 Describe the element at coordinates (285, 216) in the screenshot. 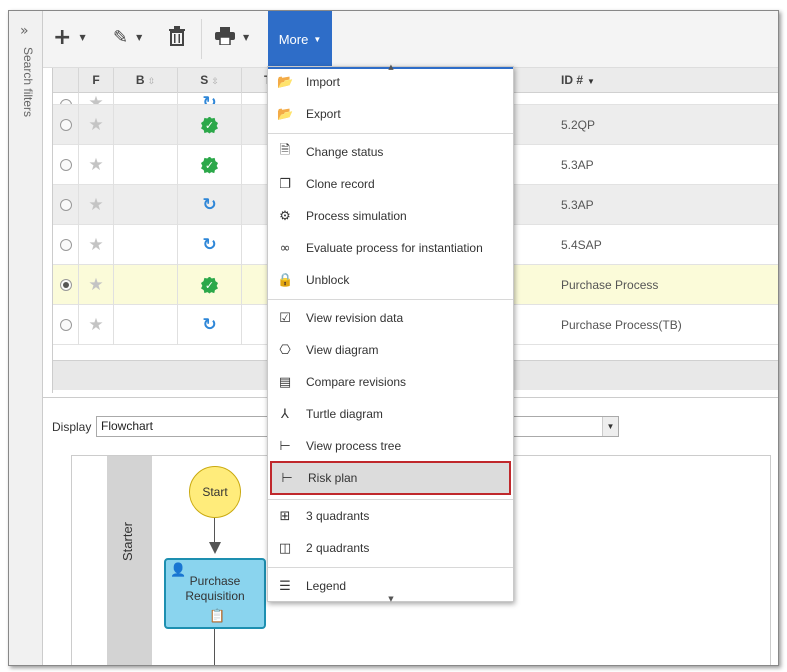

I see `simulation-icon: ⚙` at that location.